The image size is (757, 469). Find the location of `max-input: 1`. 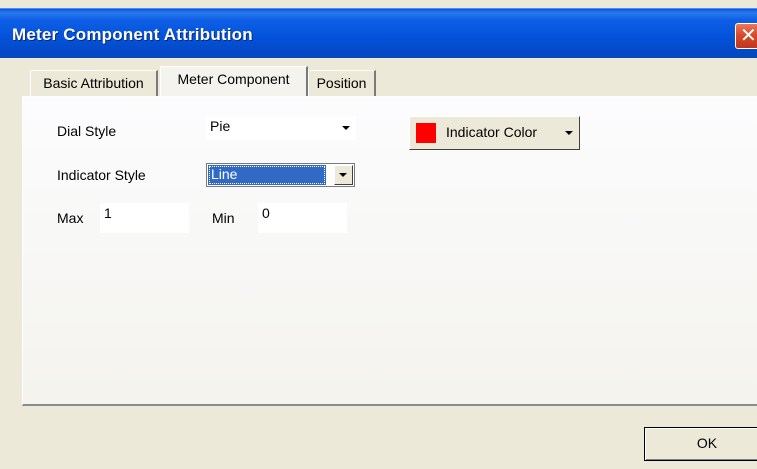

max-input: 1 is located at coordinates (144, 218).